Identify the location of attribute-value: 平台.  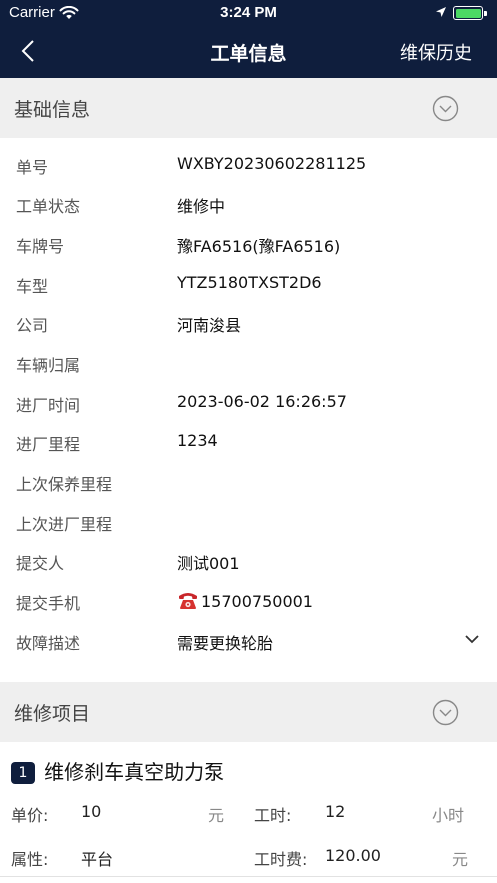
(97, 859).